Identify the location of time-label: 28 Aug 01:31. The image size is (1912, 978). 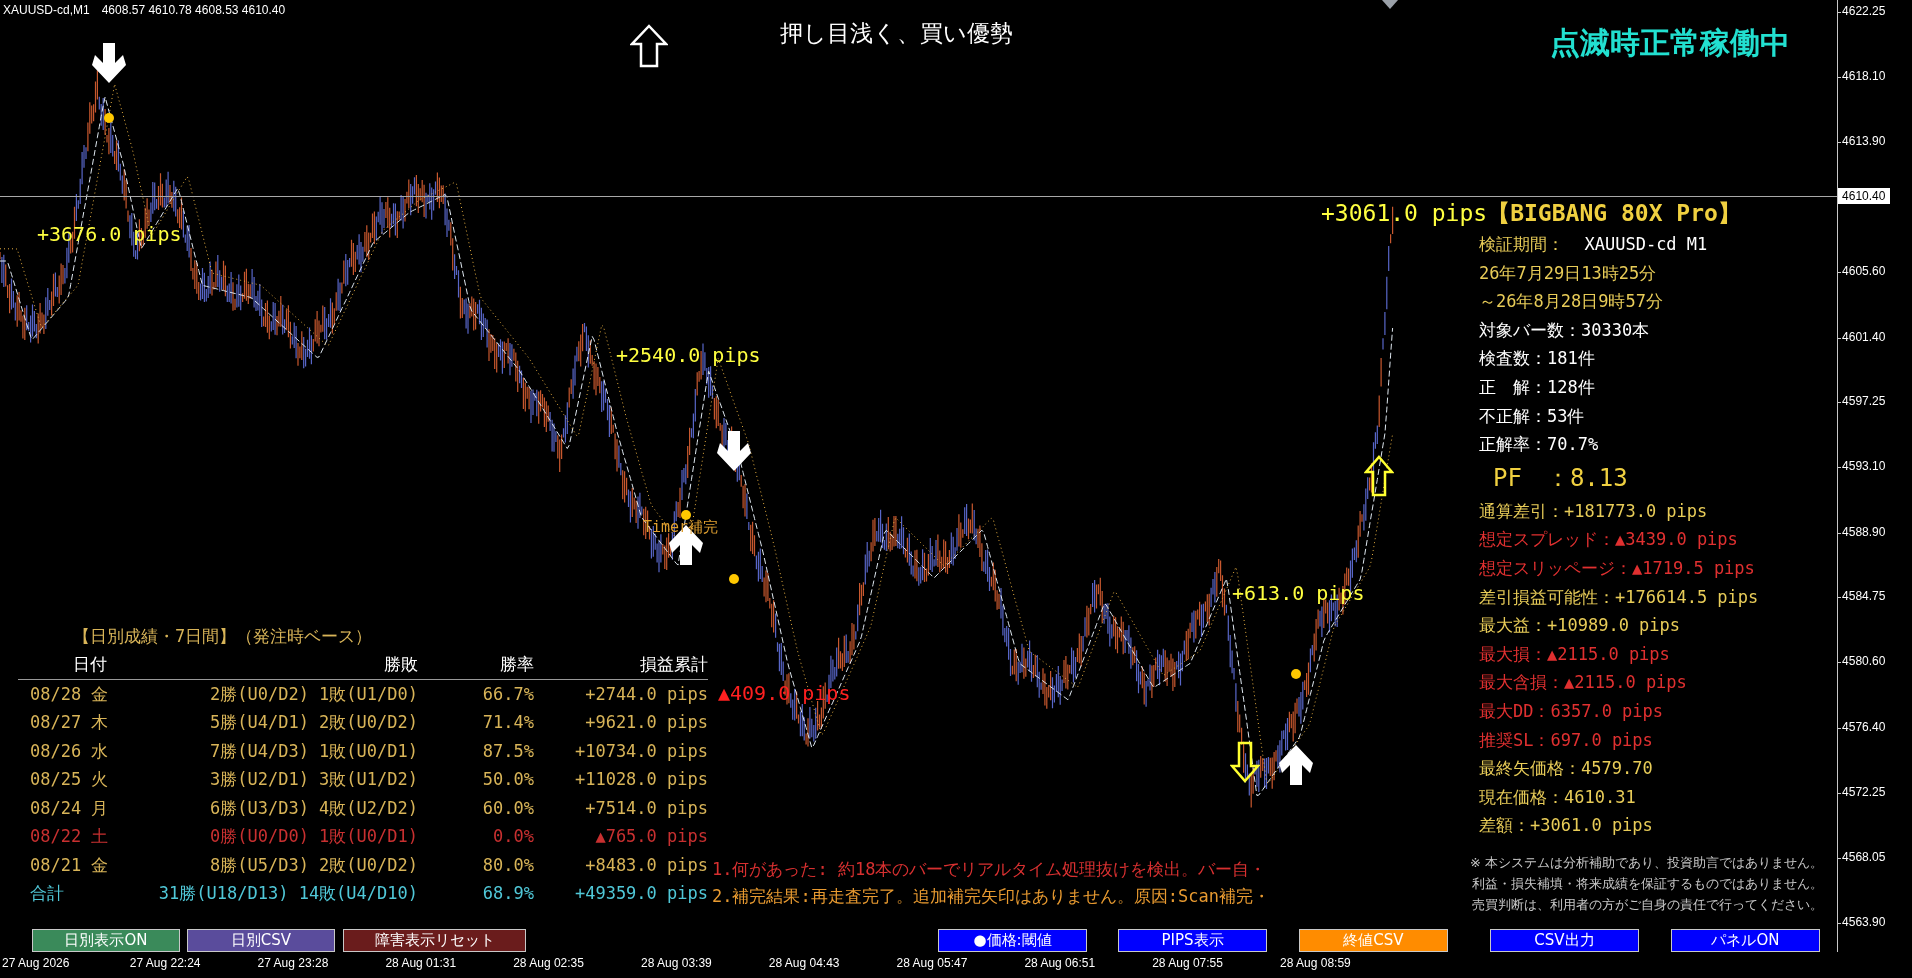
(421, 963).